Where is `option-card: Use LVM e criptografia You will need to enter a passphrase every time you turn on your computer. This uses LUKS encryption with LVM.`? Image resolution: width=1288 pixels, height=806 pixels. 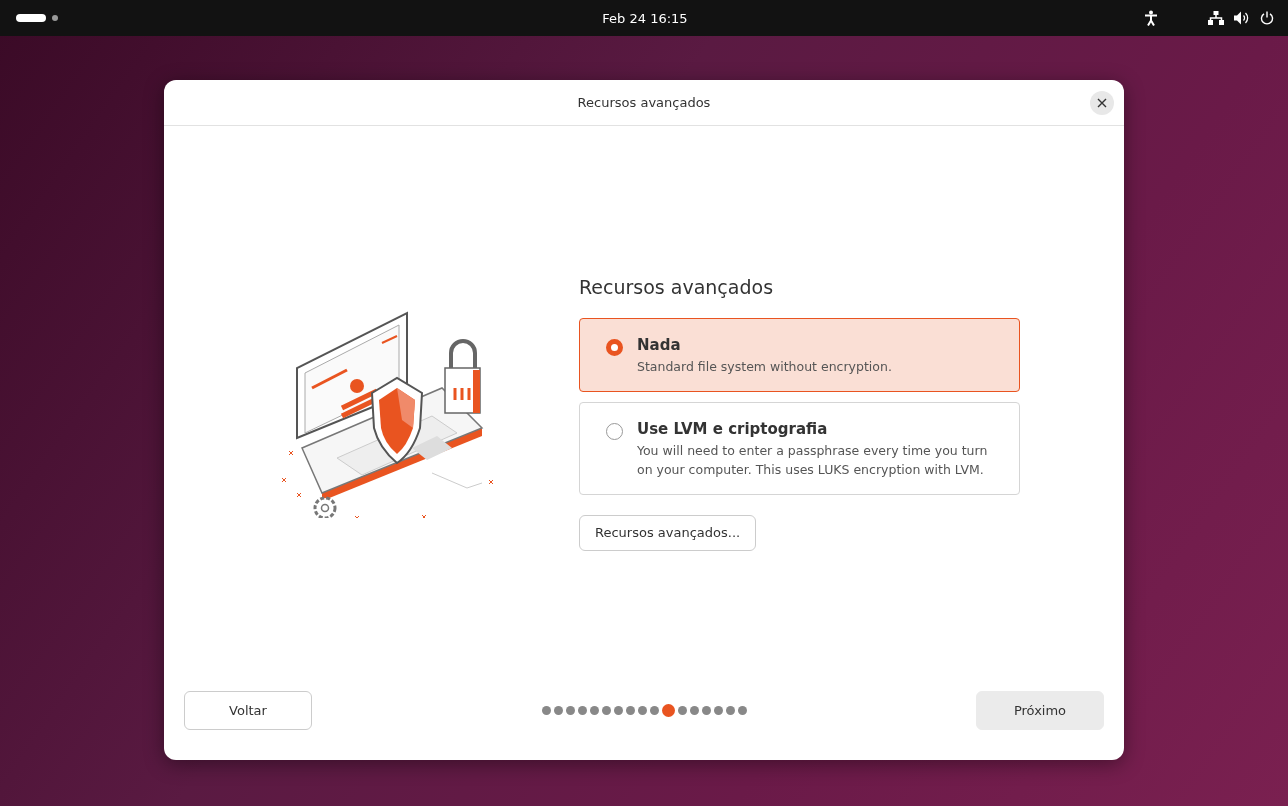 option-card: Use LVM e criptografia You will need to enter a passphrase every time you turn on your computer. This uses LUKS encryption with LVM. is located at coordinates (799, 448).